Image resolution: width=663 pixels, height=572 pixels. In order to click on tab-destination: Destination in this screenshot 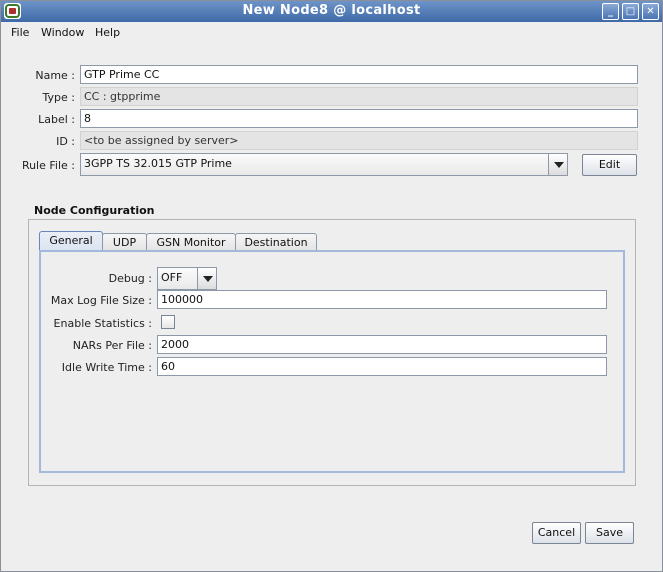, I will do `click(276, 242)`.